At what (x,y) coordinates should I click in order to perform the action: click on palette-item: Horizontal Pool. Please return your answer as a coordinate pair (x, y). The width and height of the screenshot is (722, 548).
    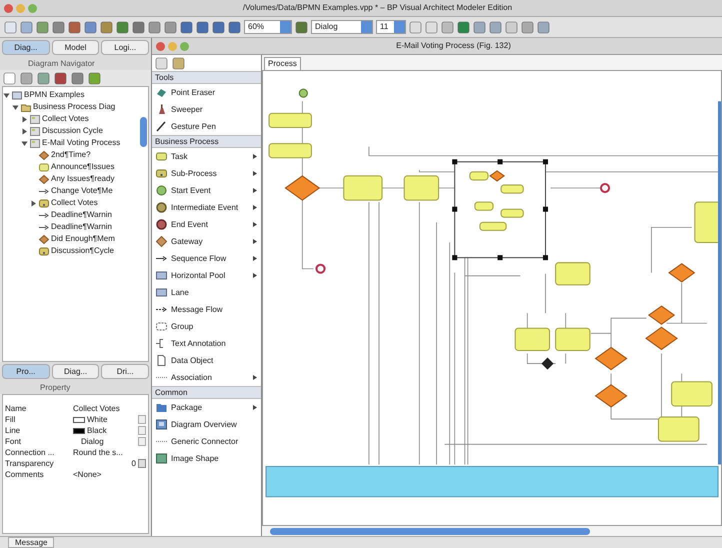
    Looking at the image, I should click on (206, 275).